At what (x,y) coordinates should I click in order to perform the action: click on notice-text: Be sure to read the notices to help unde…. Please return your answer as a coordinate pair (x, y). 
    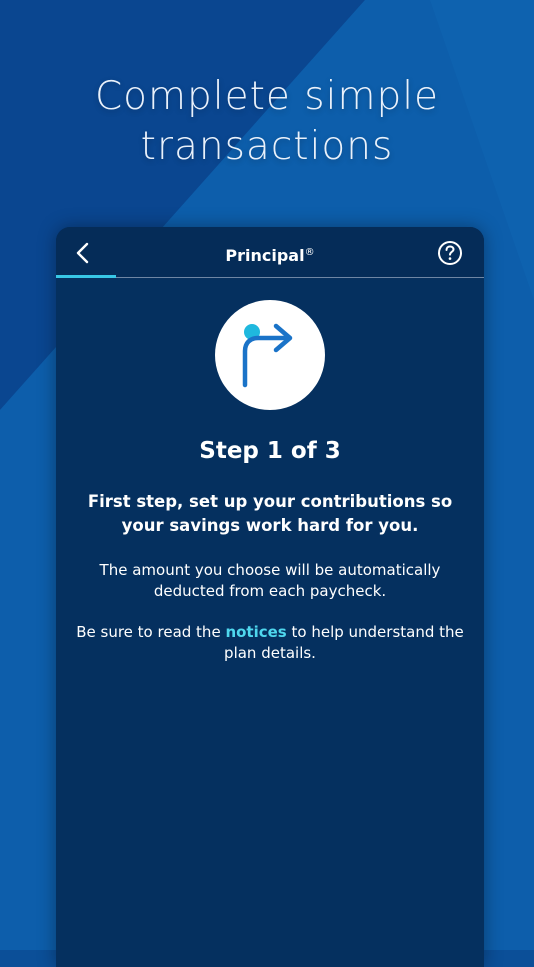
    Looking at the image, I should click on (270, 643).